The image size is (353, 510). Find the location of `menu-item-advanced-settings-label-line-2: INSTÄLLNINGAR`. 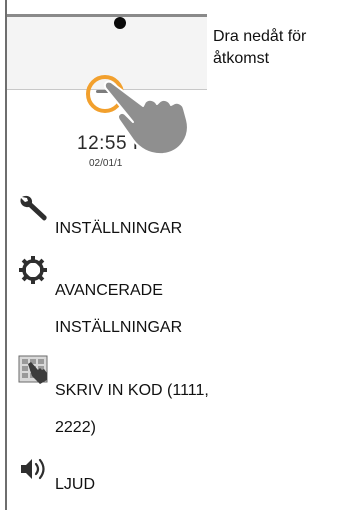

menu-item-advanced-settings-label-line-2: INSTÄLLNINGAR is located at coordinates (119, 327).